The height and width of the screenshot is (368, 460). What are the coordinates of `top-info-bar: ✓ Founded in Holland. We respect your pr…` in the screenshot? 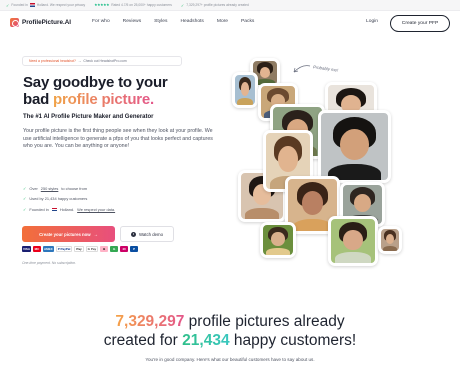 It's located at (230, 5).